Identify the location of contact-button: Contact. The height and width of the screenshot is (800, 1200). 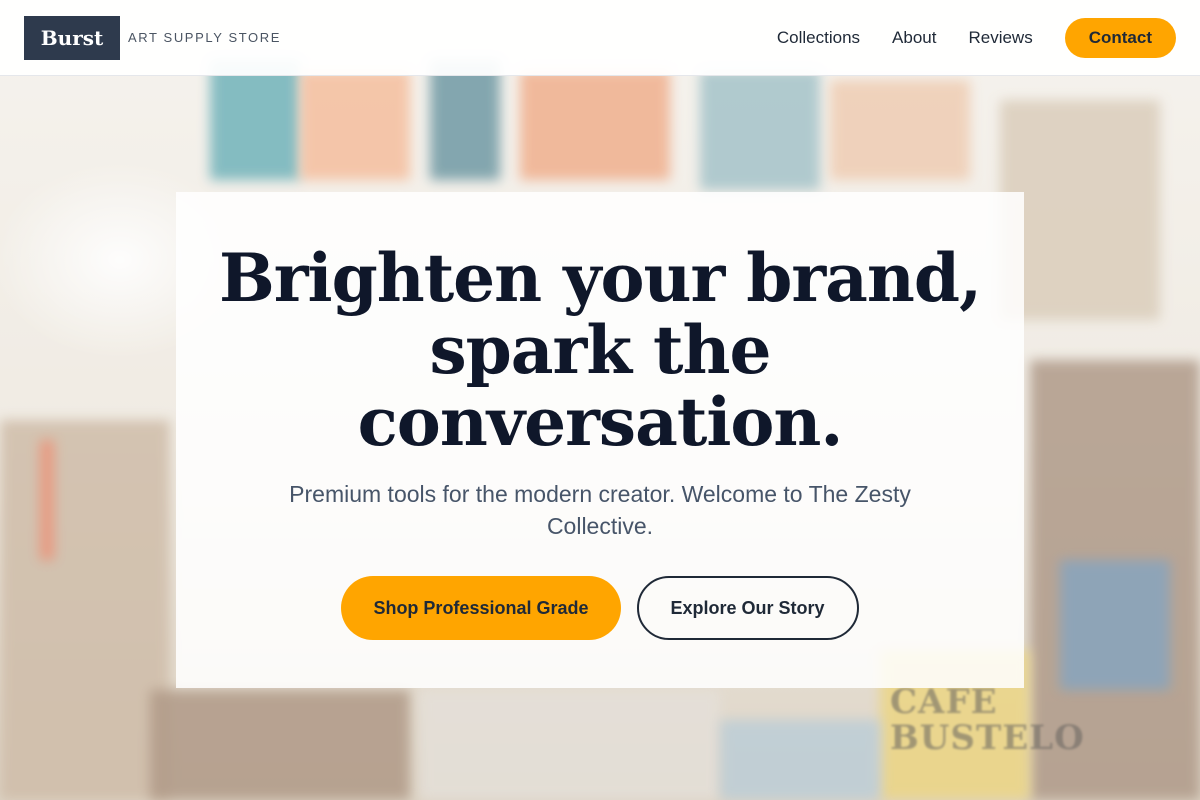
(1120, 37).